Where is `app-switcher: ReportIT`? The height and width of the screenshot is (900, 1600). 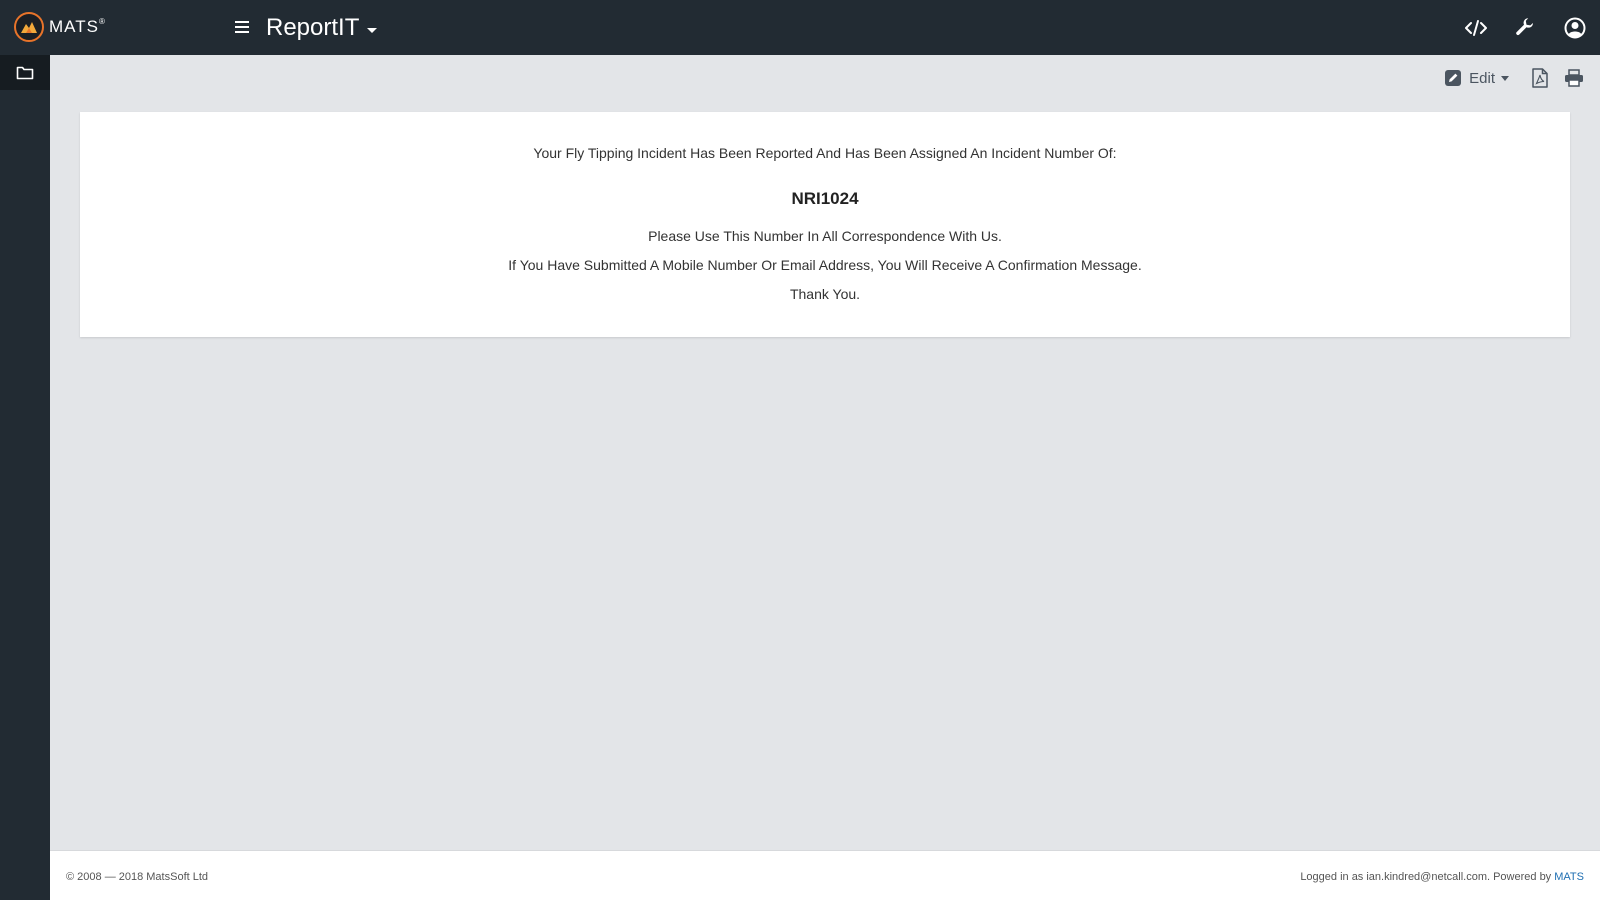
app-switcher: ReportIT is located at coordinates (322, 28).